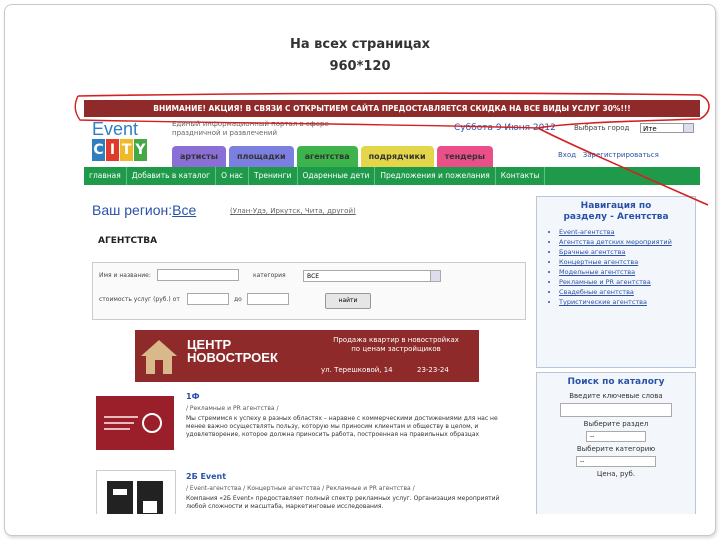 Image resolution: width=720 pixels, height=540 pixels. I want to click on agency-name: 1Ф, so click(193, 396).